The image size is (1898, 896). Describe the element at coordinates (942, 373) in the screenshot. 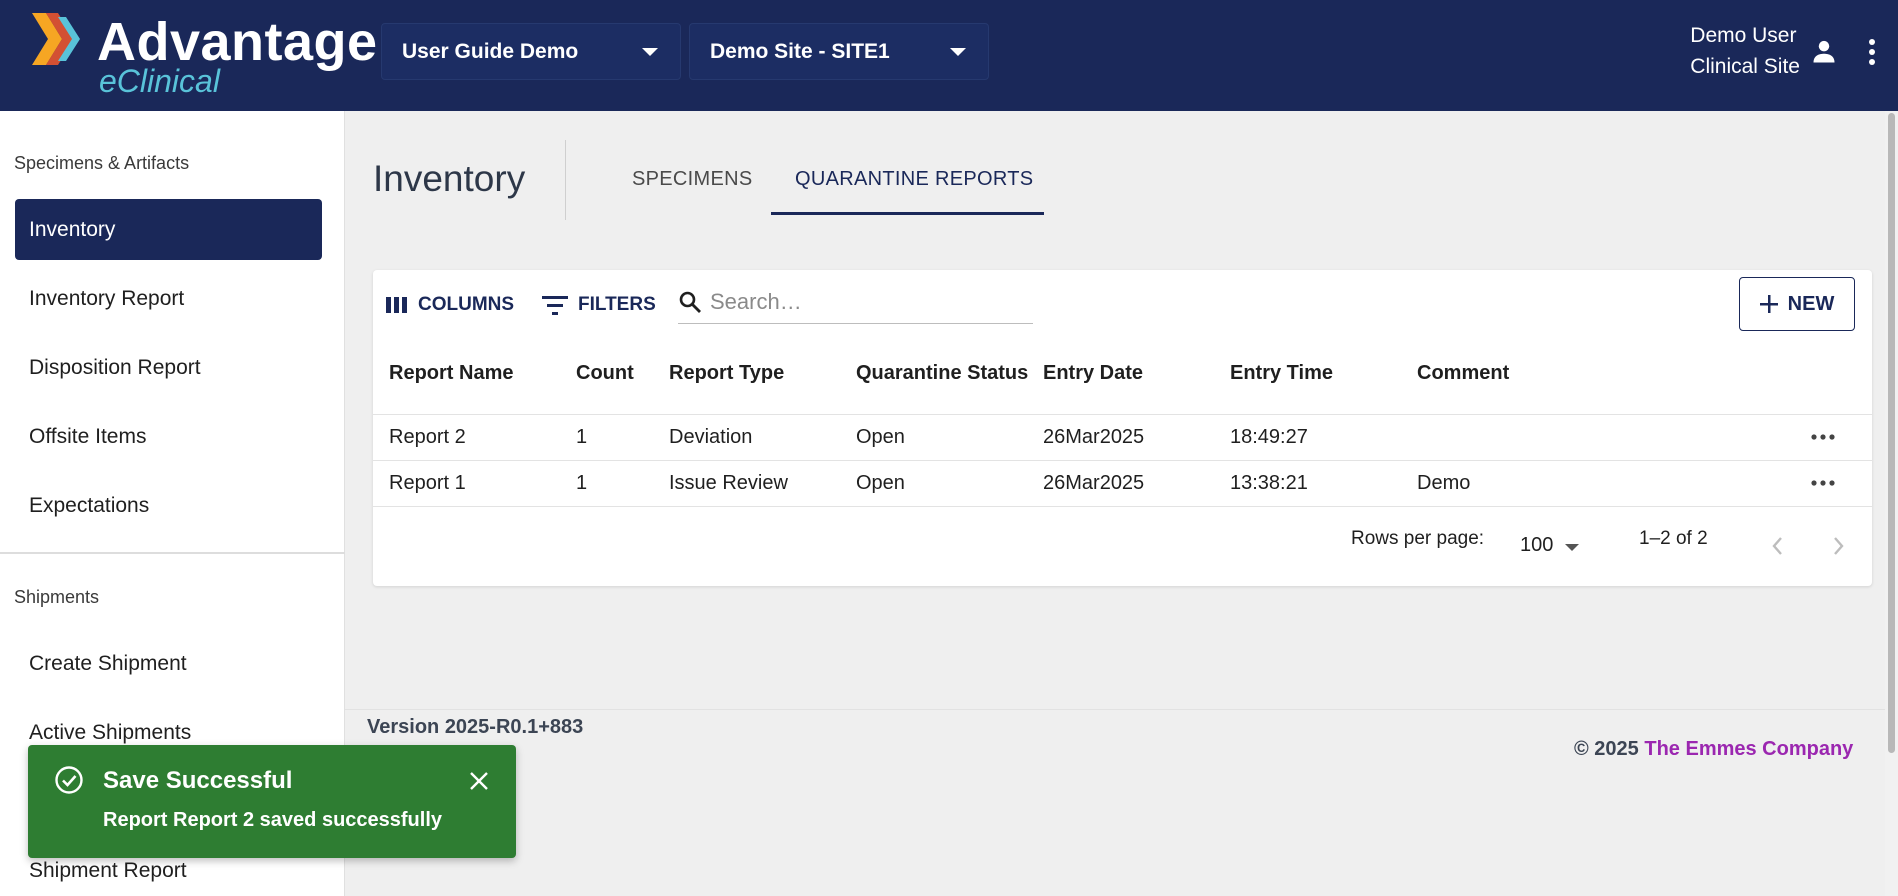

I see `column-header-quarantine-status: Quarantine Status` at that location.